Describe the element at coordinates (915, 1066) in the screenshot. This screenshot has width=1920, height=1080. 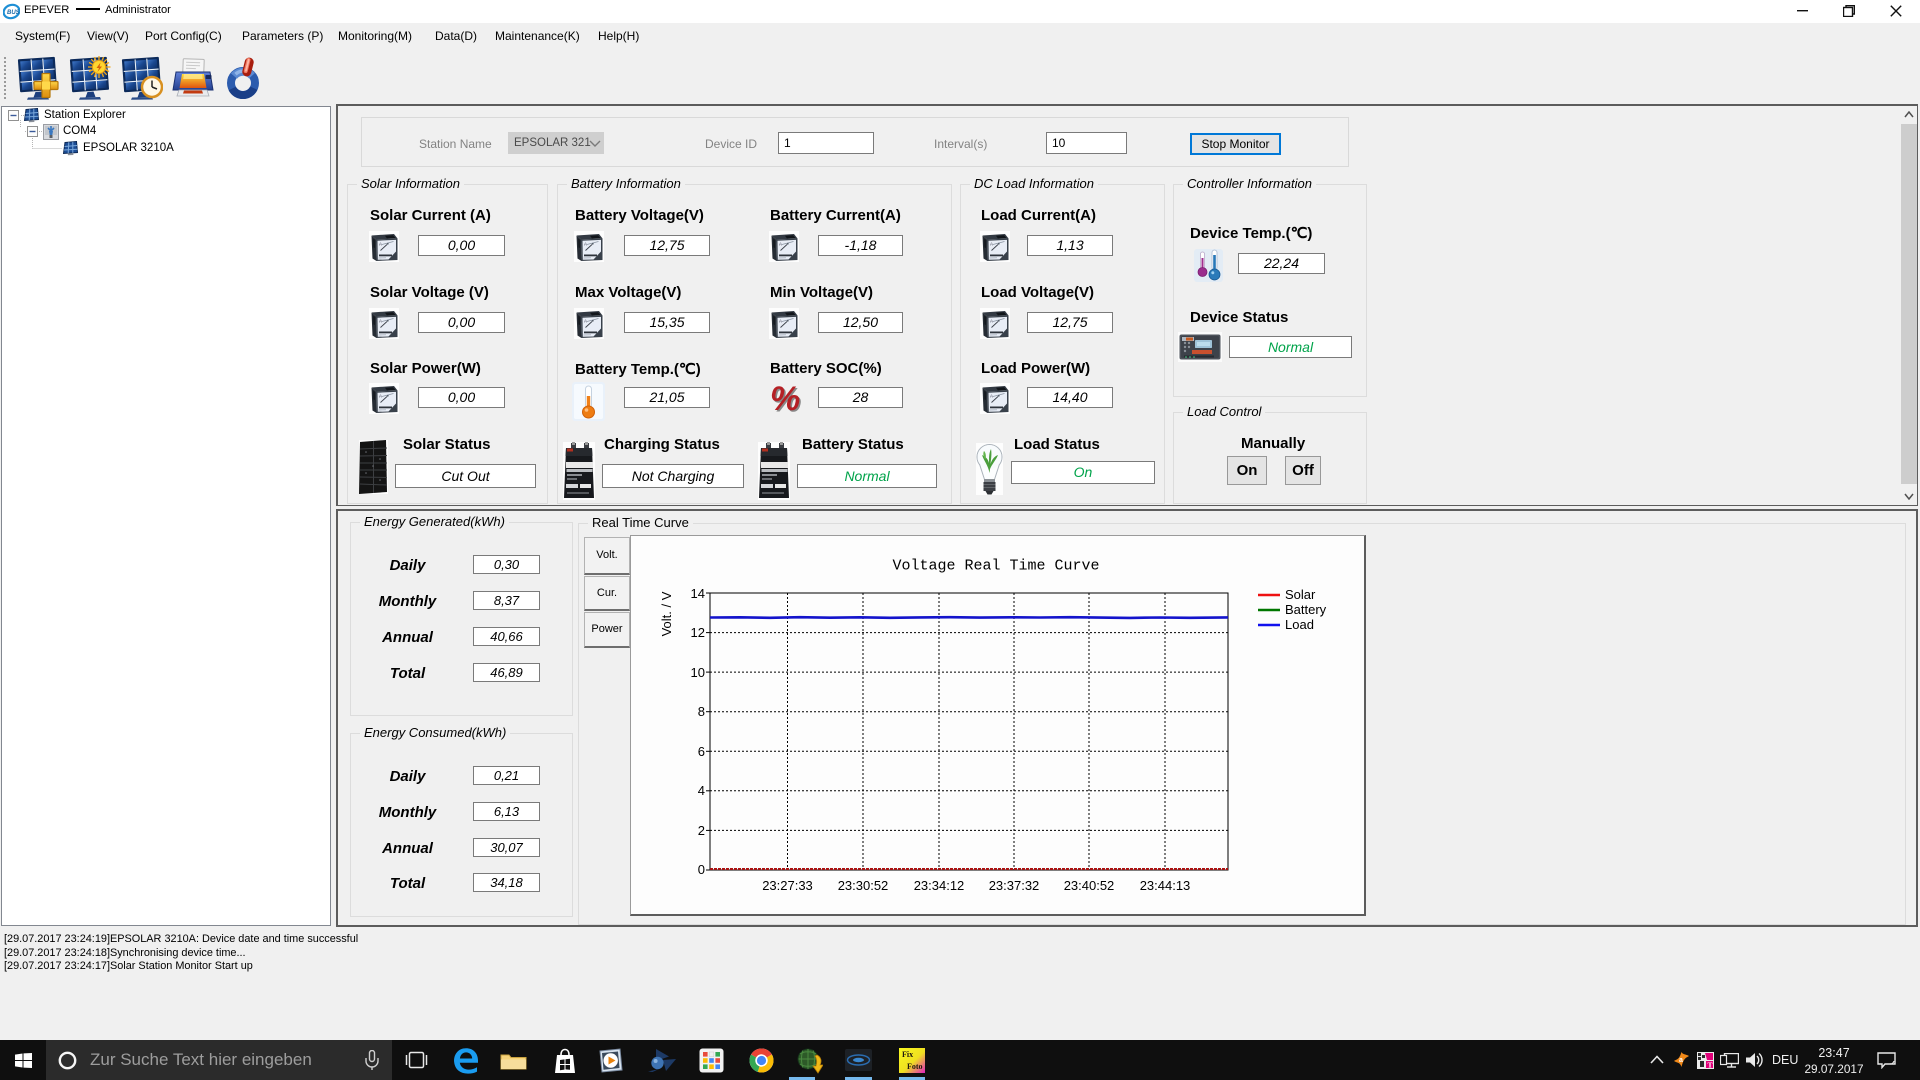
I see `svg-text: Foto` at that location.